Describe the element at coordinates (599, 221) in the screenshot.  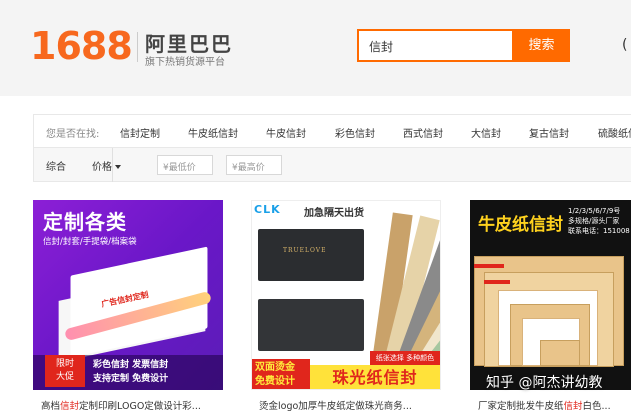
I see `image-info: 1/2/3/5/6/7/9号 多规格/源头厂家 联系电话：151008` at that location.